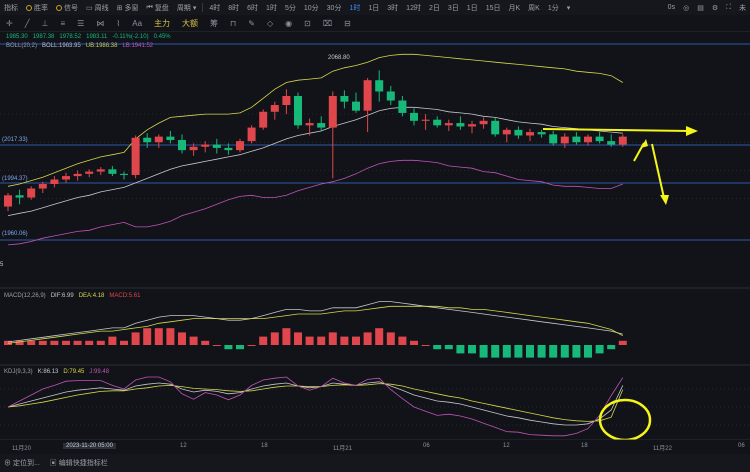 The height and width of the screenshot is (472, 750). I want to click on edit-indicator-bar-button: ▣ 编辑快捷指标栏, so click(79, 463).